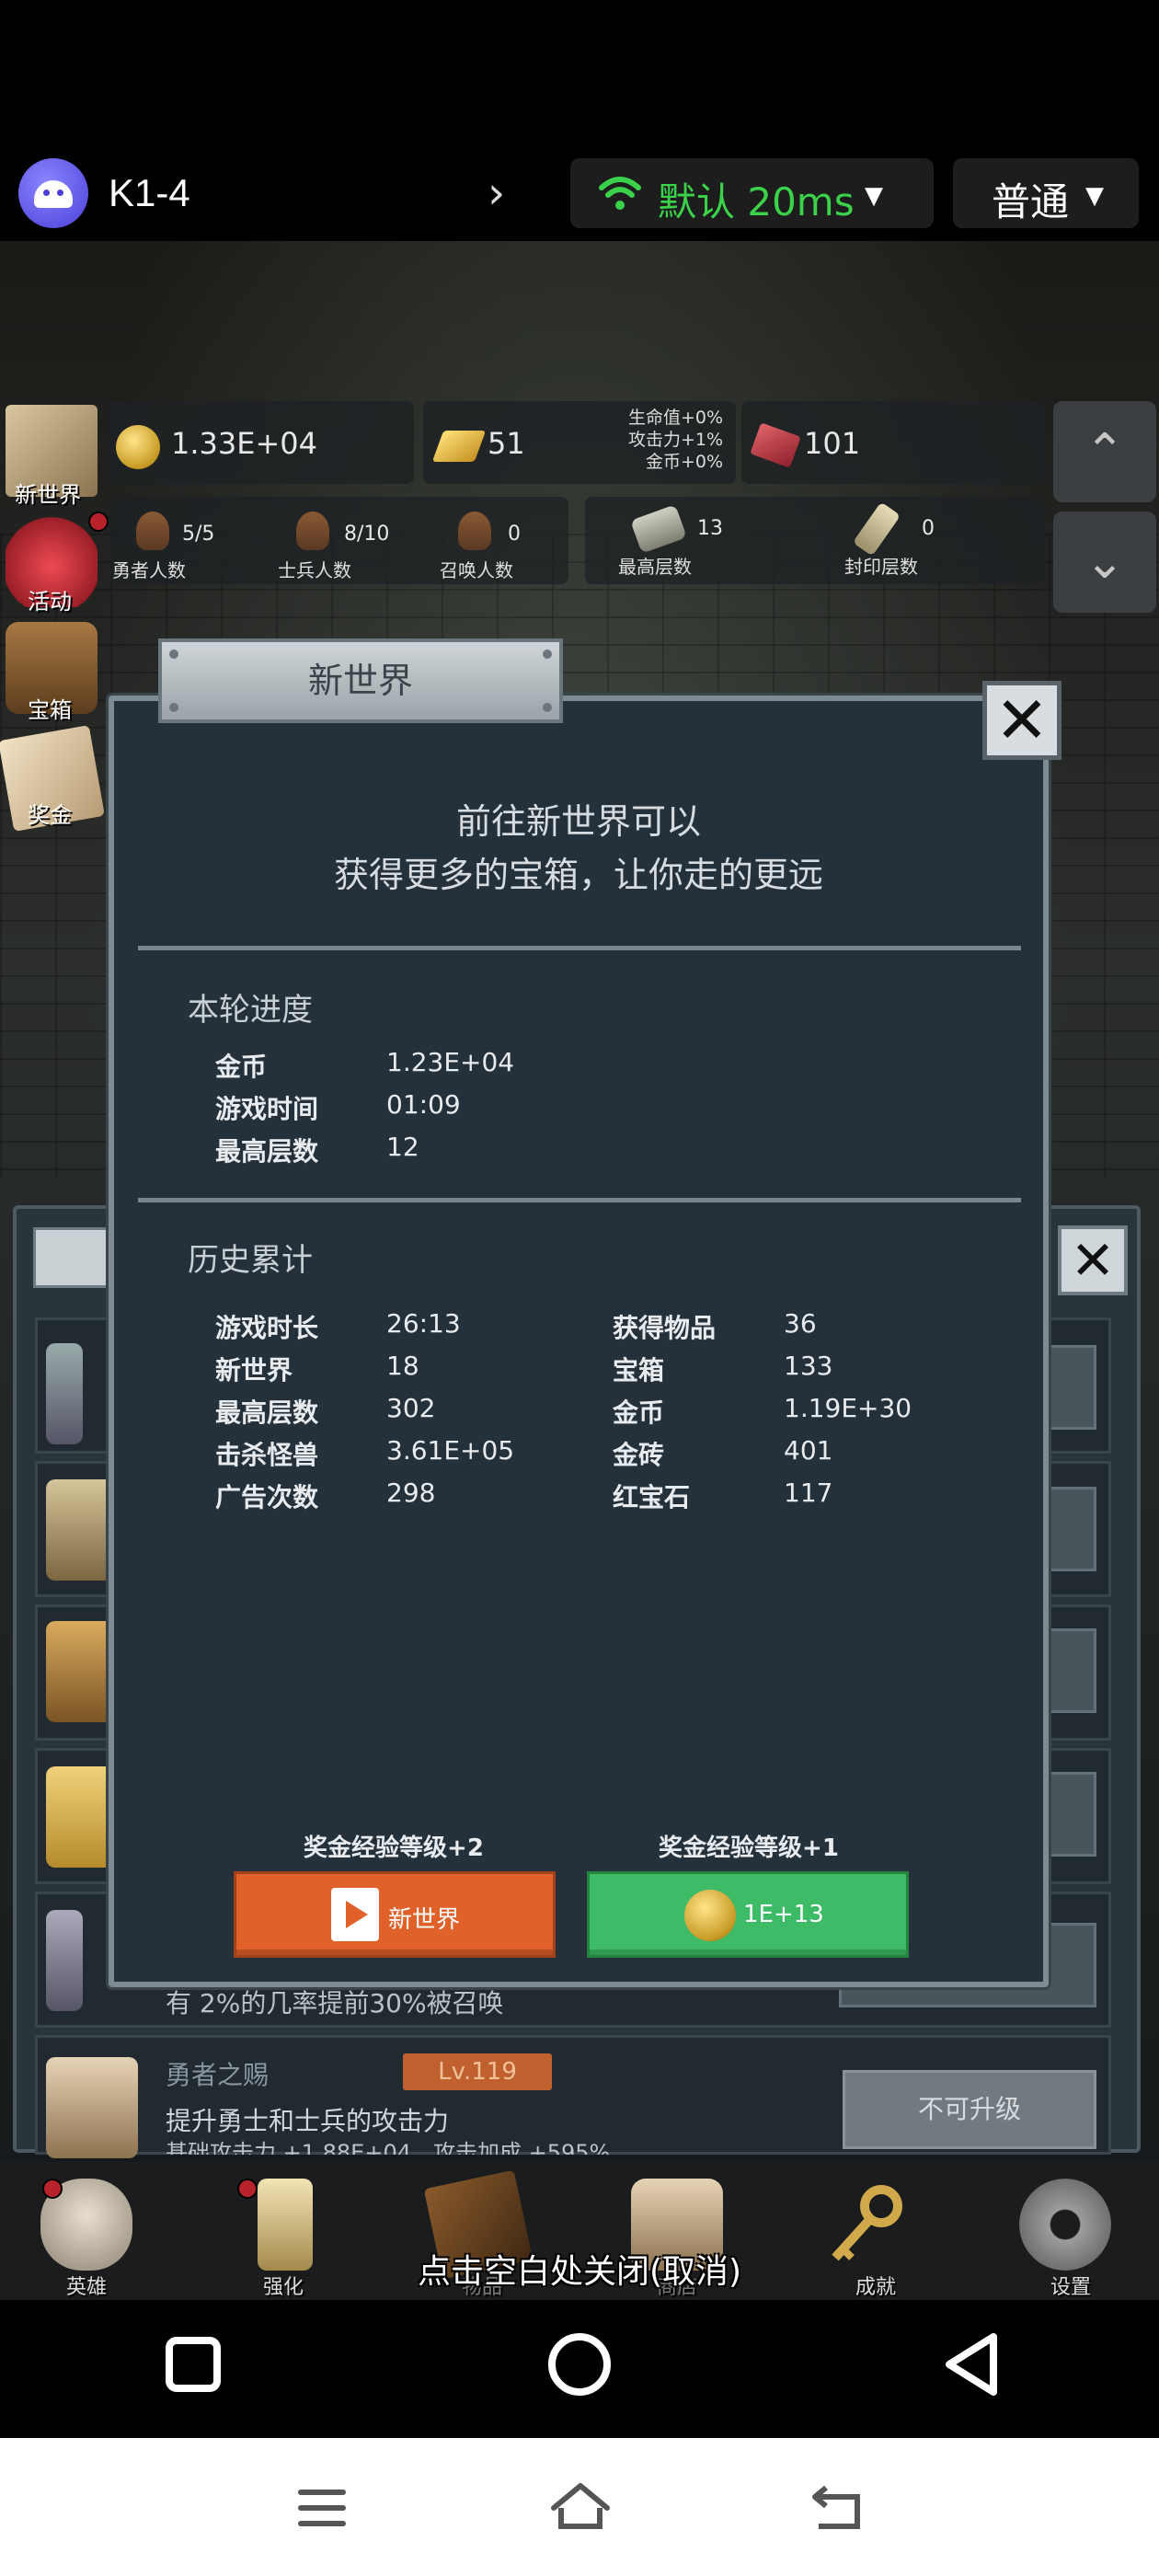 The height and width of the screenshot is (2576, 1159). I want to click on soldier-head-icon, so click(312, 531).